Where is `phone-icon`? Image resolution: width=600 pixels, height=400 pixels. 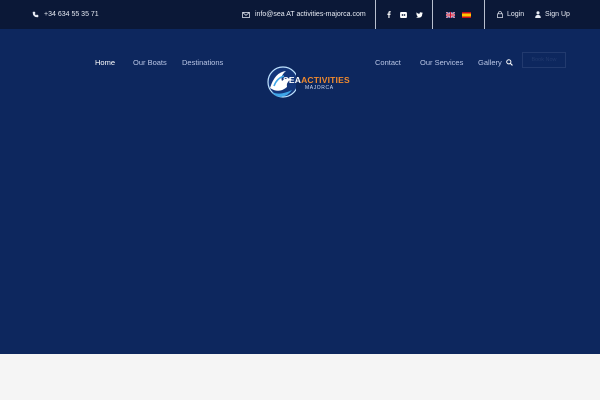 phone-icon is located at coordinates (35, 14).